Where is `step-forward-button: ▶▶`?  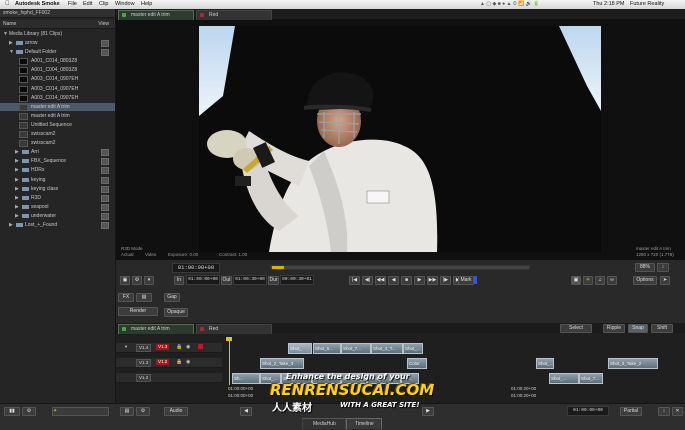 step-forward-button: ▶▶ is located at coordinates (432, 280).